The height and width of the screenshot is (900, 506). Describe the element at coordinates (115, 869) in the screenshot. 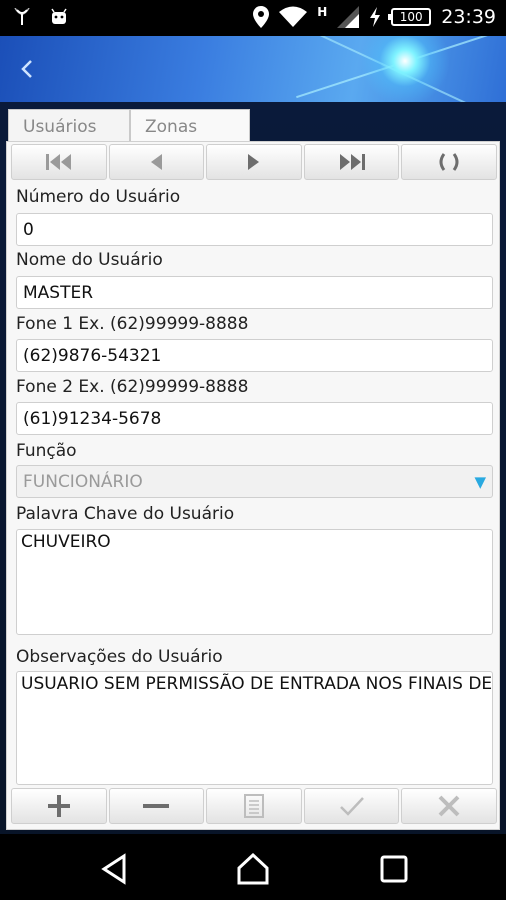

I see `back-nav-icon` at that location.